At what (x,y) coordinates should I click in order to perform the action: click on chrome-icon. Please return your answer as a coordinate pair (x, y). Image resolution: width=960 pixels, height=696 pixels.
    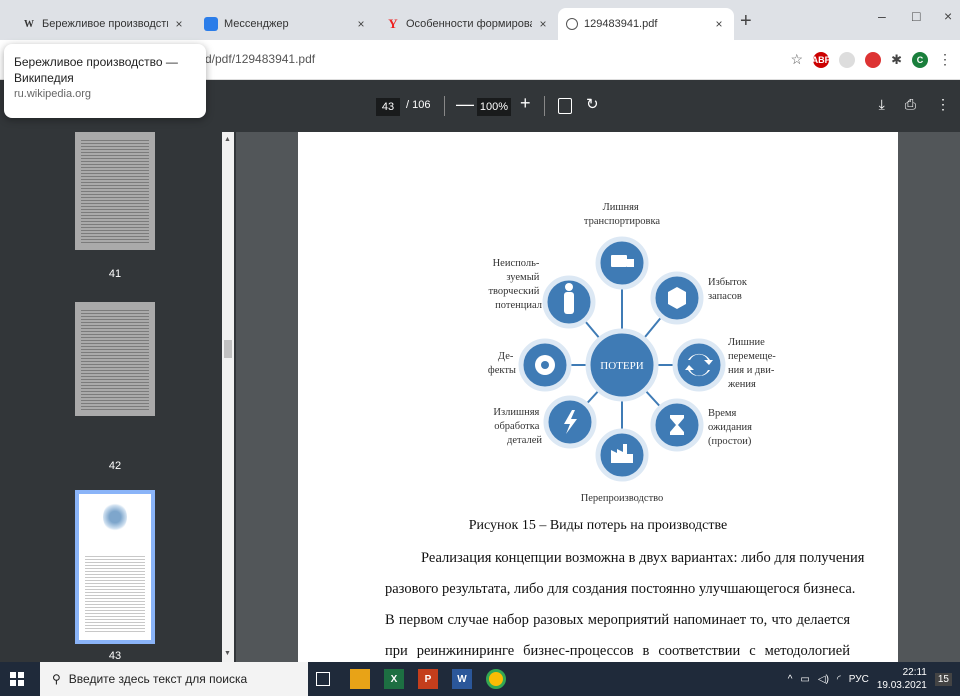
    Looking at the image, I should click on (496, 679).